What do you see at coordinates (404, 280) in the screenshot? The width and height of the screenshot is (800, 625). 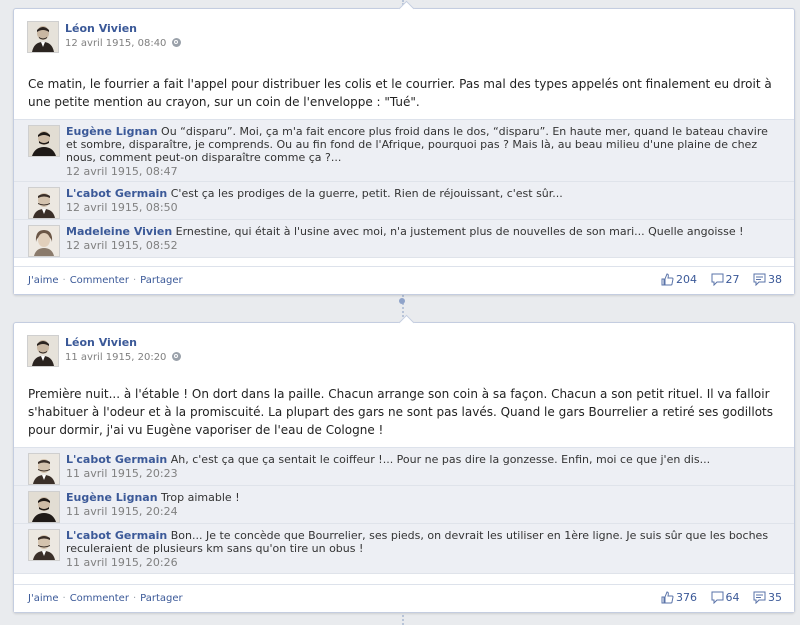 I see `post-footer: J'aime · Commenter · Partager 204 27 38` at bounding box center [404, 280].